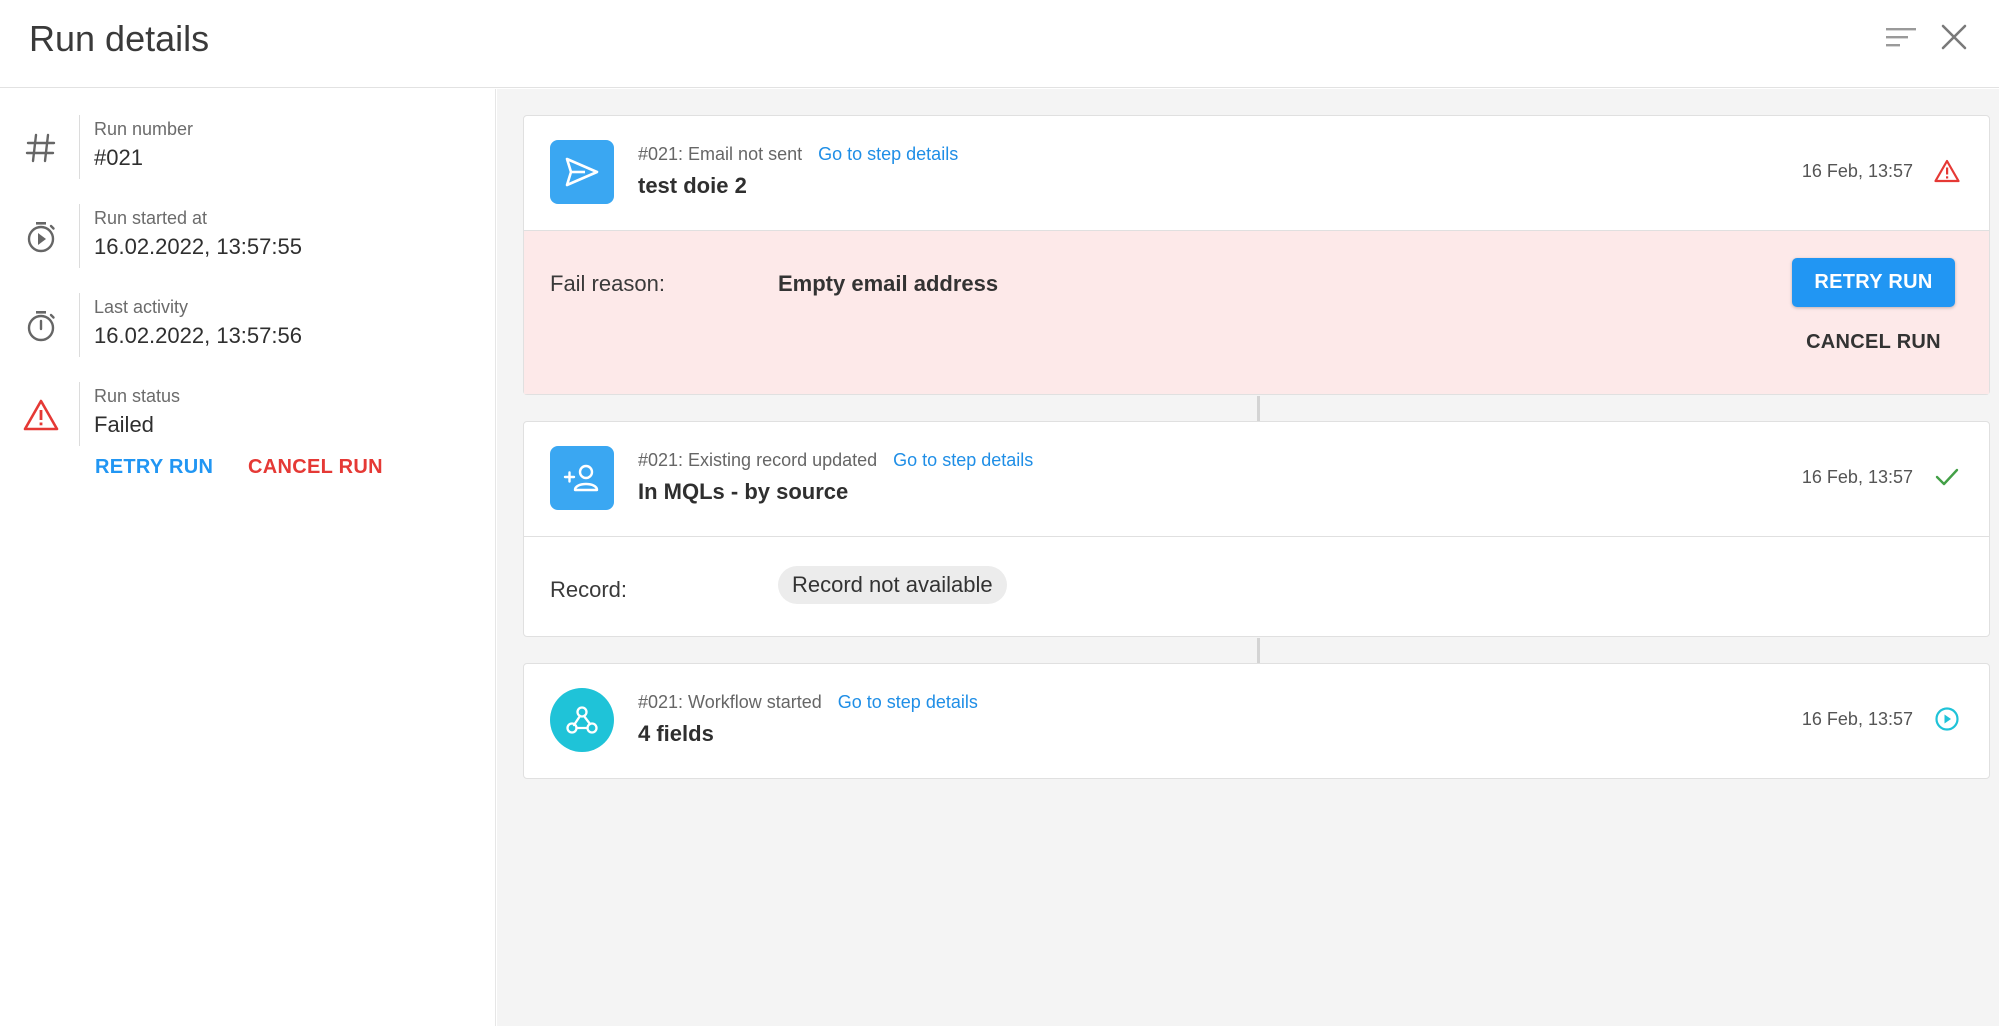  I want to click on filter-button, so click(1902, 38).